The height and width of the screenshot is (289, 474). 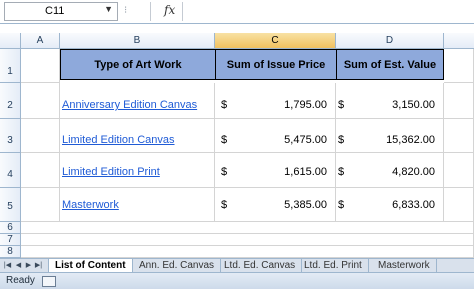 I want to click on chevron-down-icon: ▼, so click(x=108, y=9).